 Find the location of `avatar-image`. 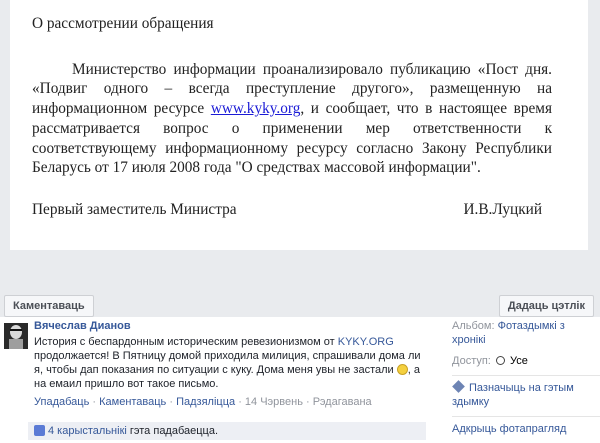

avatar-image is located at coordinates (16, 336).